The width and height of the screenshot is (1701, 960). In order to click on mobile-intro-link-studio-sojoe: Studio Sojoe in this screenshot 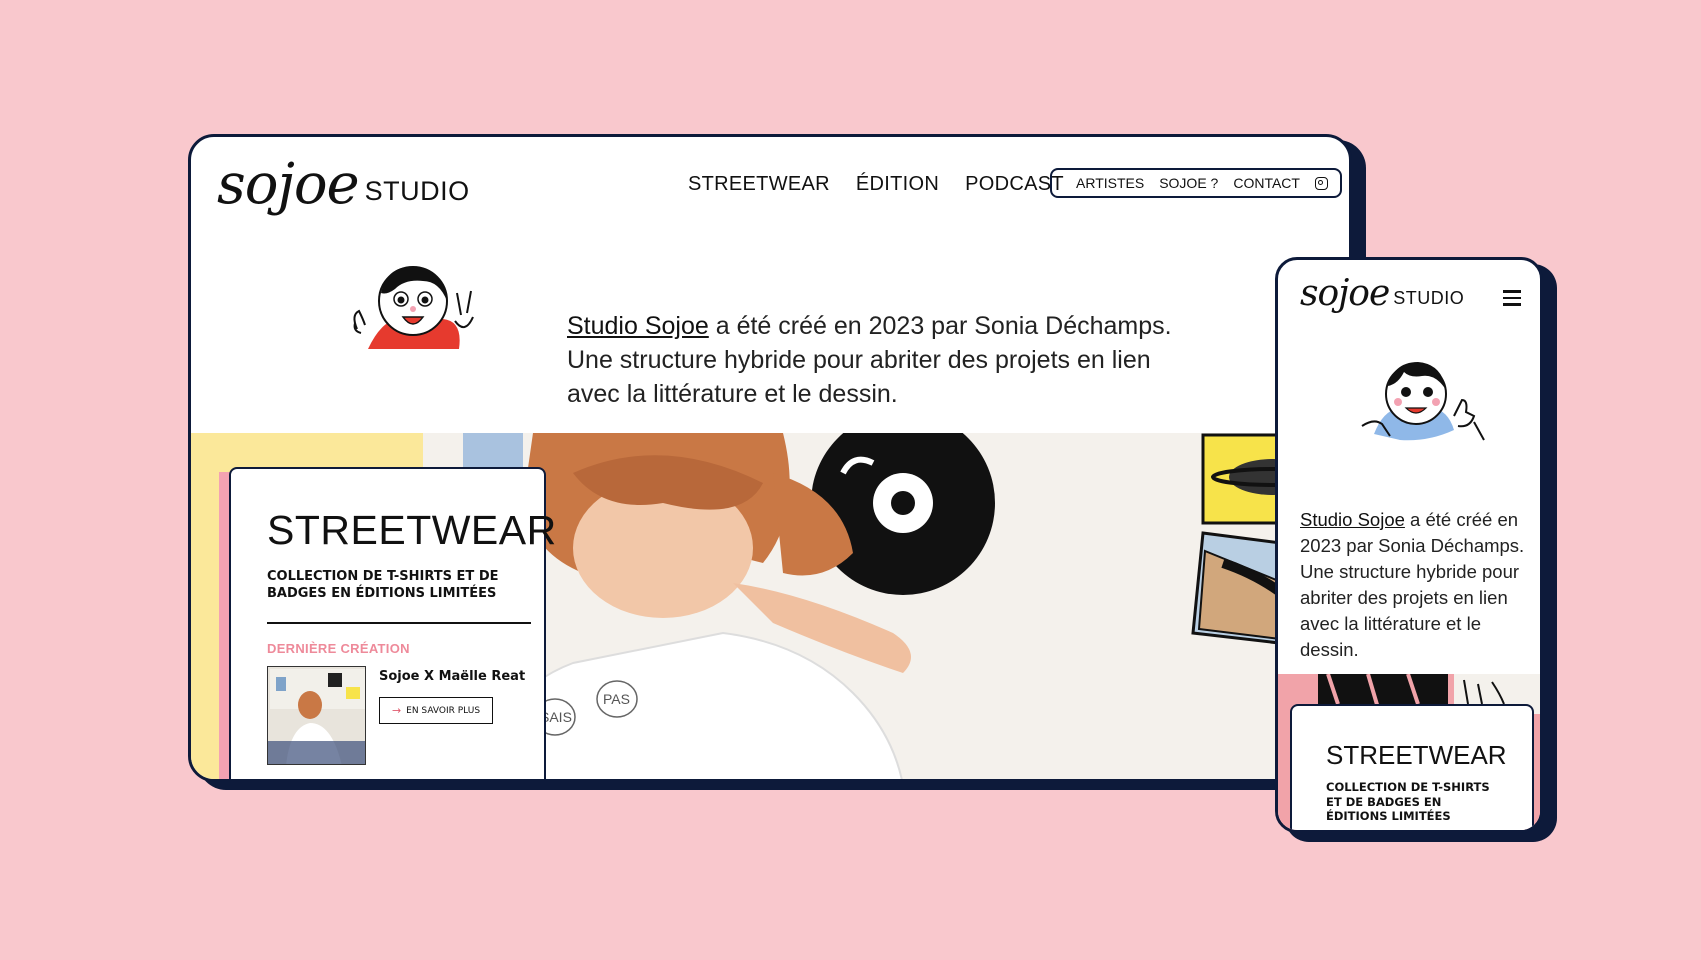, I will do `click(1352, 519)`.